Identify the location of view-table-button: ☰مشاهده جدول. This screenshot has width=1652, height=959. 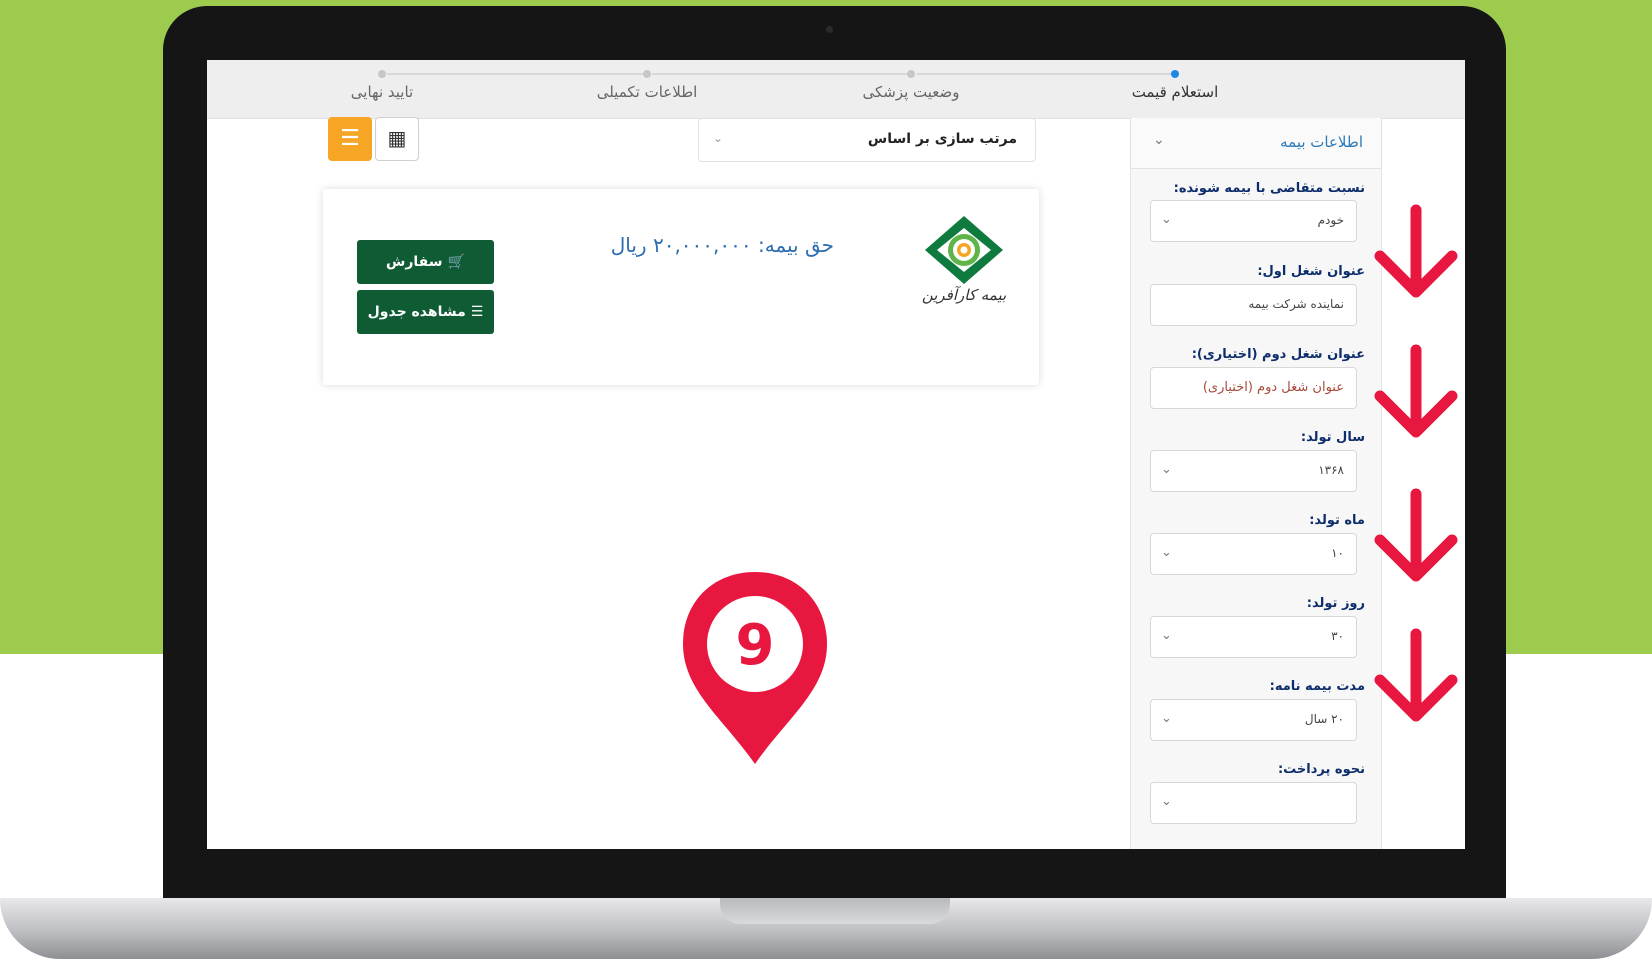
(425, 312).